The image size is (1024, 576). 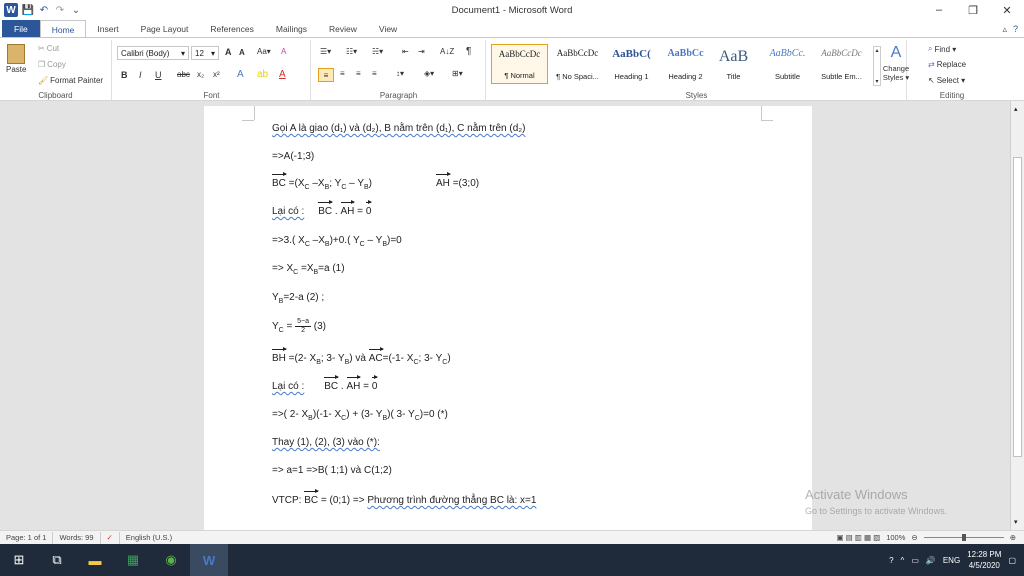 I want to click on zoom-in-icon: ⊕, so click(x=1013, y=537).